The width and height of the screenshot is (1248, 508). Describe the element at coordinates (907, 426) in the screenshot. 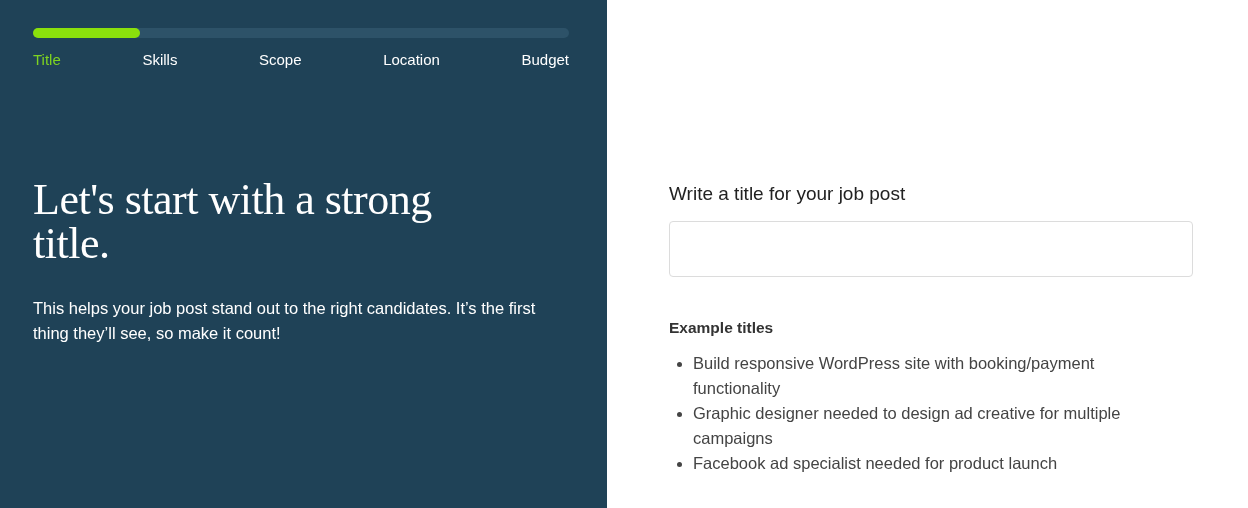

I see `example-title: Graphic designer needed to design ad creative for multiple campaigns` at that location.